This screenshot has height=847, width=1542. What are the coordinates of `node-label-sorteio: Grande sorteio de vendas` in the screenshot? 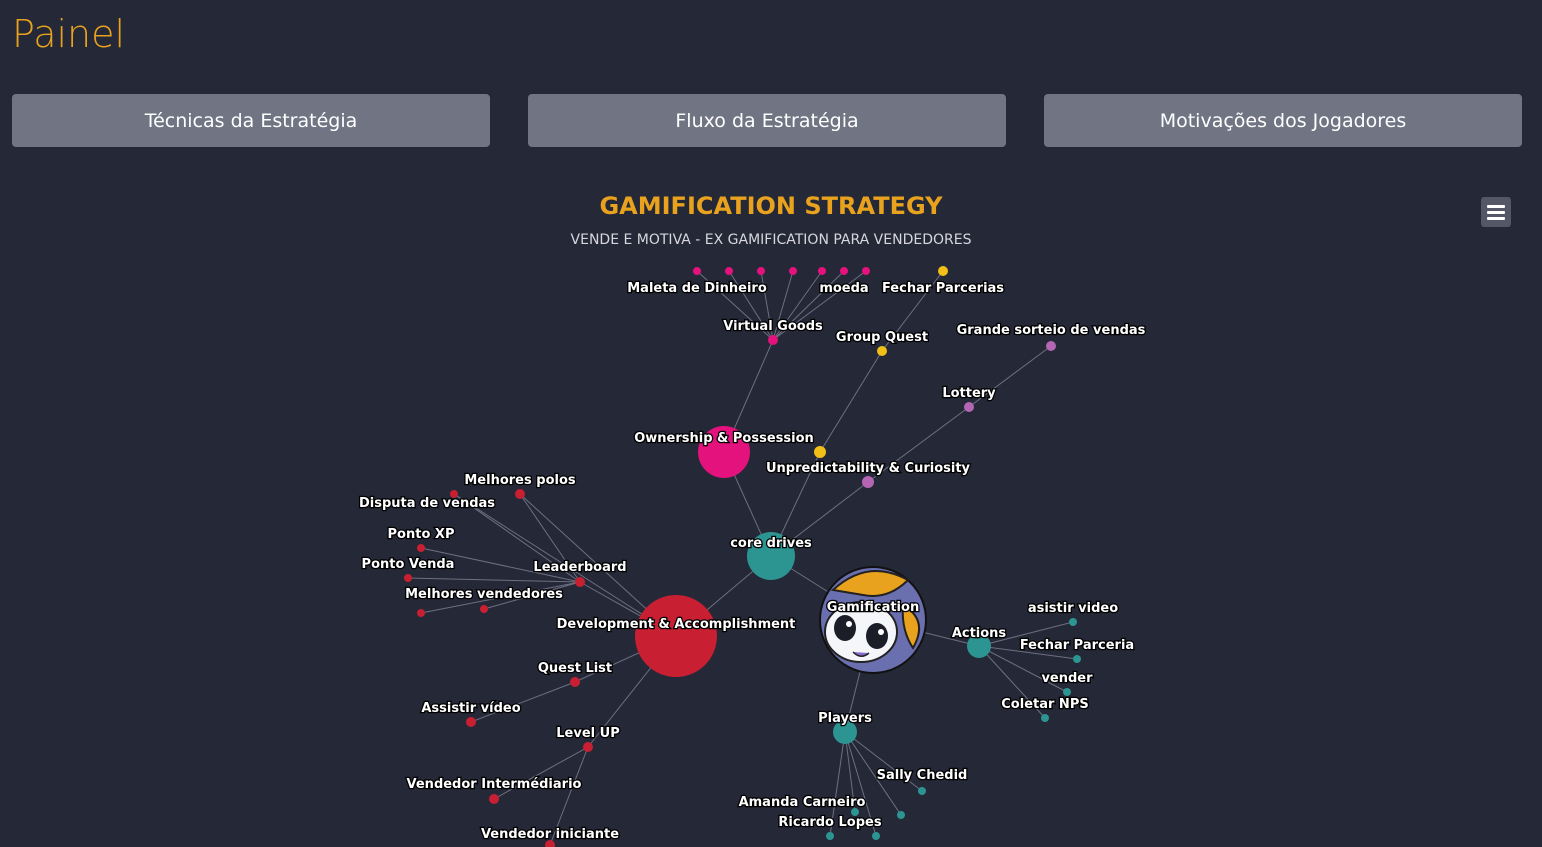 It's located at (1051, 330).